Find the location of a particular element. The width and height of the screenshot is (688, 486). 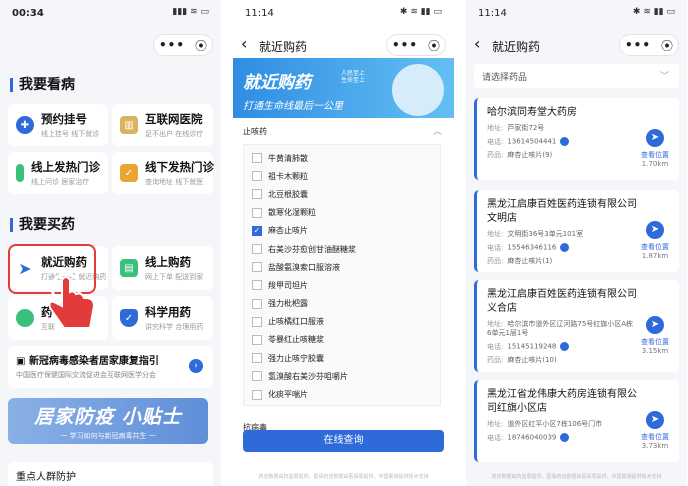

drug-name: 羧甲司坦片 is located at coordinates (288, 285).